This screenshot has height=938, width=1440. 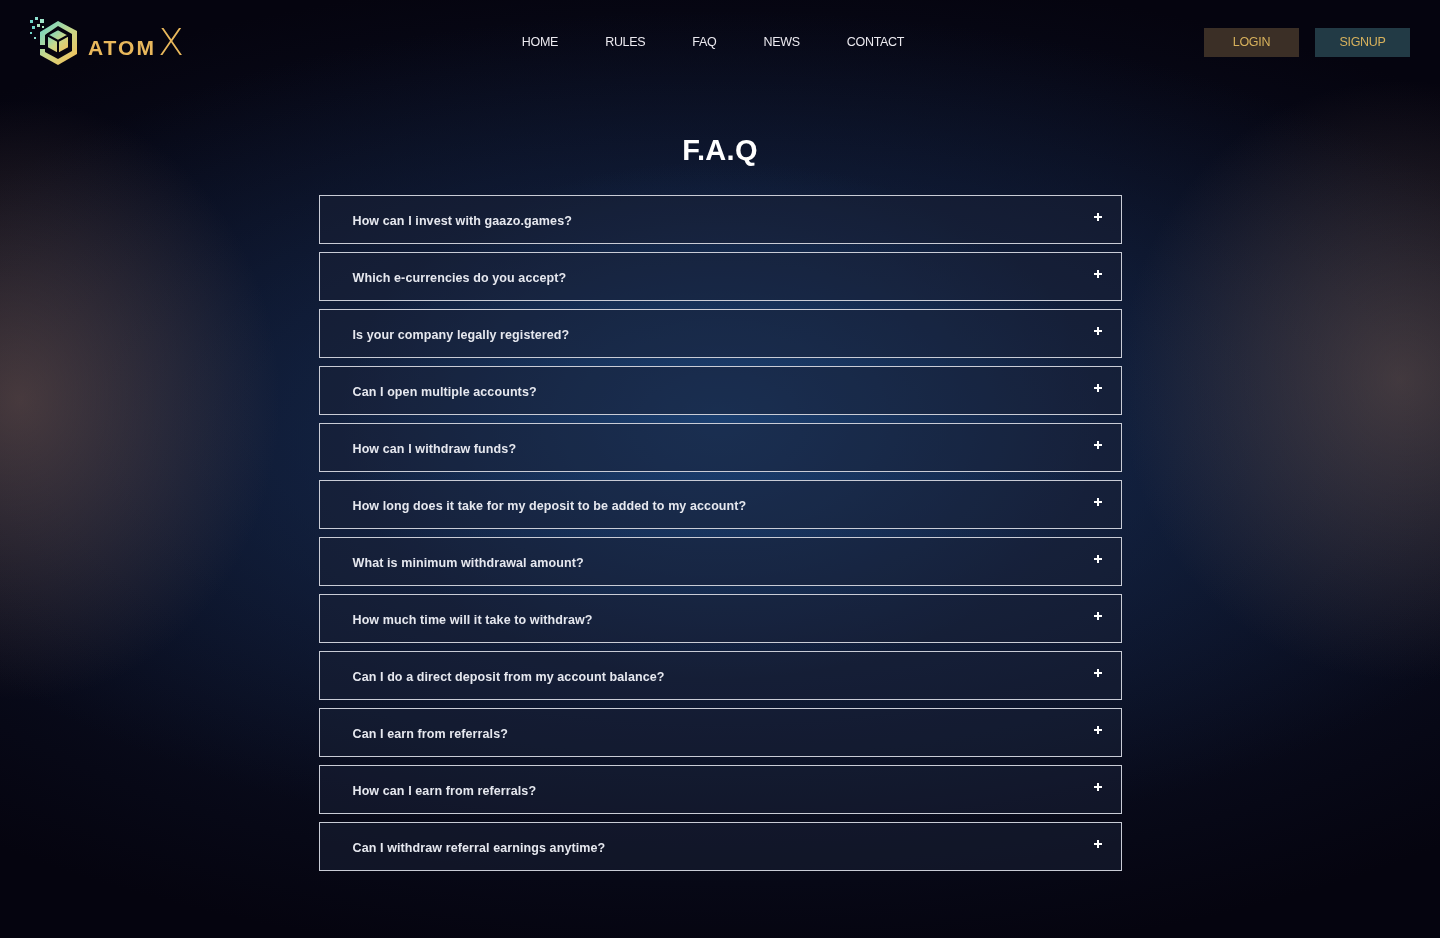 I want to click on nav-link: HOME, so click(x=540, y=42).